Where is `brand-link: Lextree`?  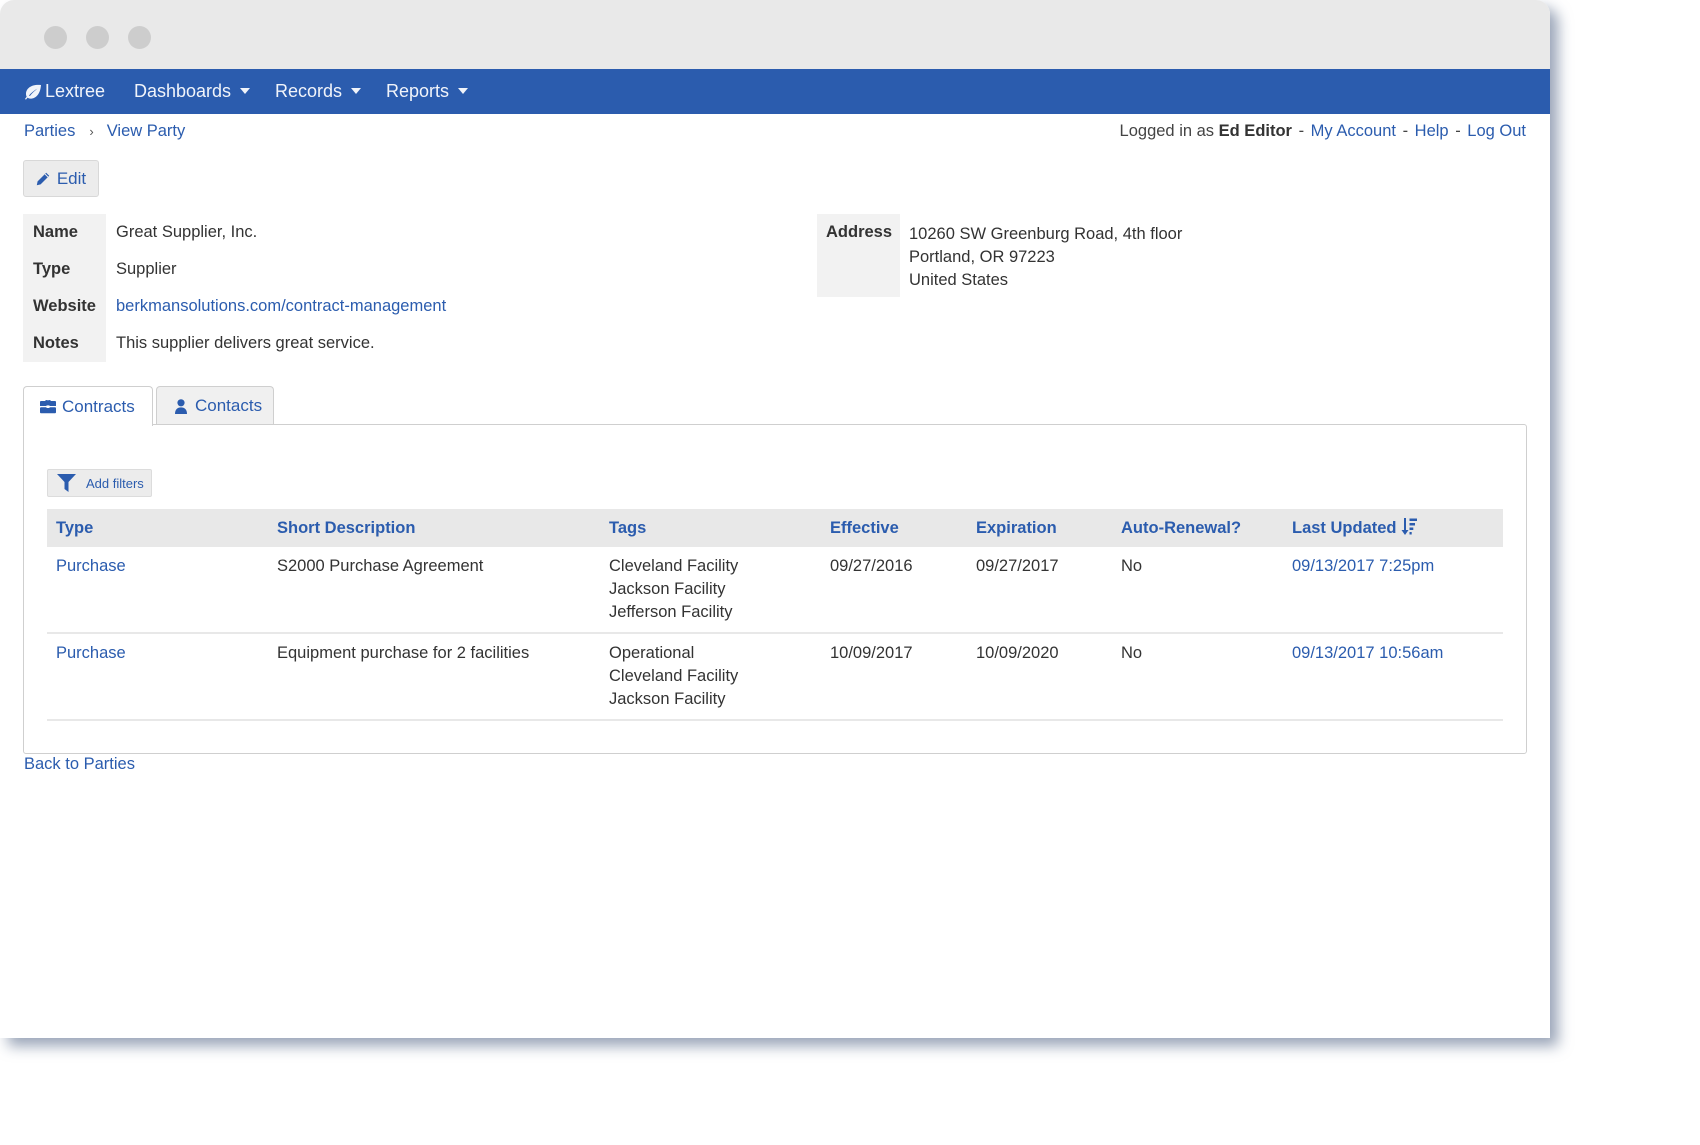 brand-link: Lextree is located at coordinates (64, 91).